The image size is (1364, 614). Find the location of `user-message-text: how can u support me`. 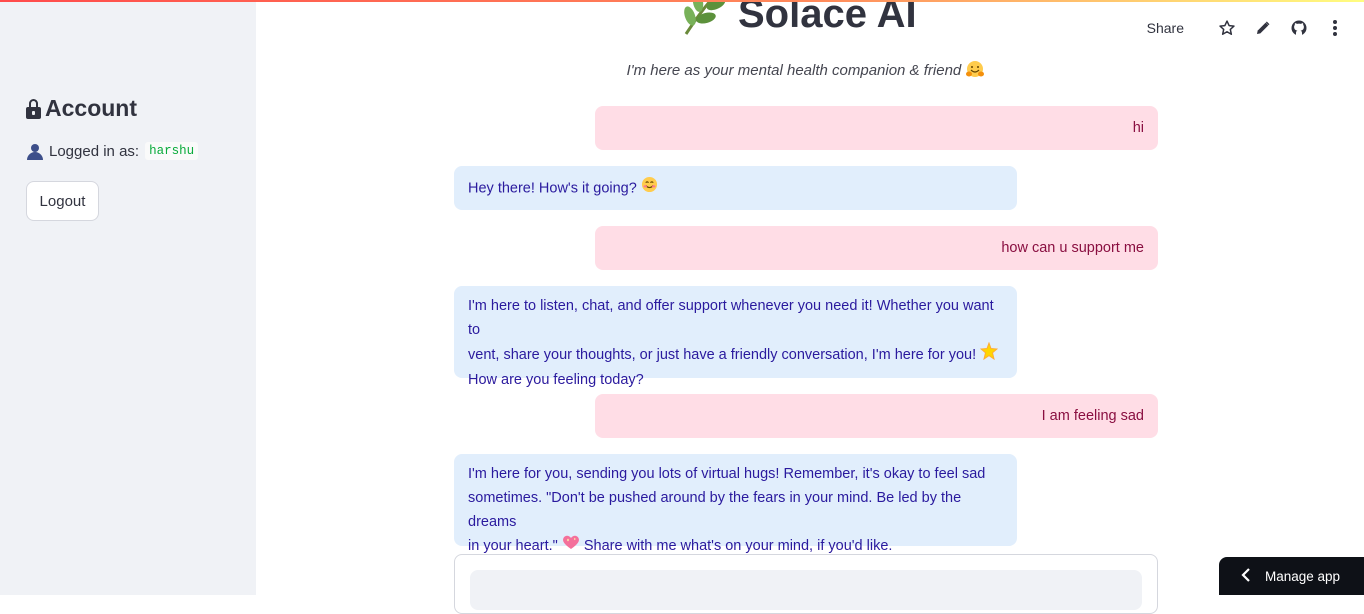

user-message-text: how can u support me is located at coordinates (1072, 248).